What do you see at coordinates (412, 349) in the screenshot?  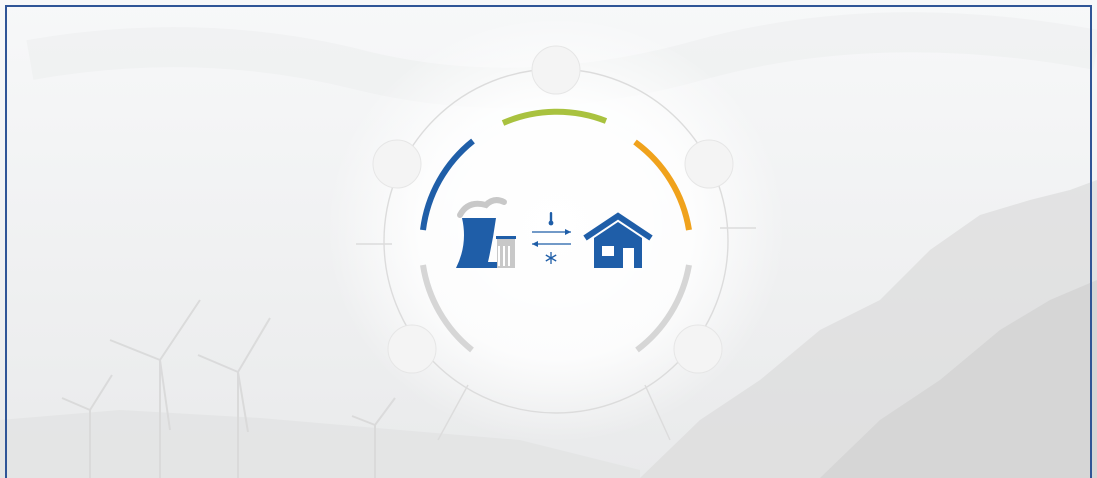 I see `node-lower-left` at bounding box center [412, 349].